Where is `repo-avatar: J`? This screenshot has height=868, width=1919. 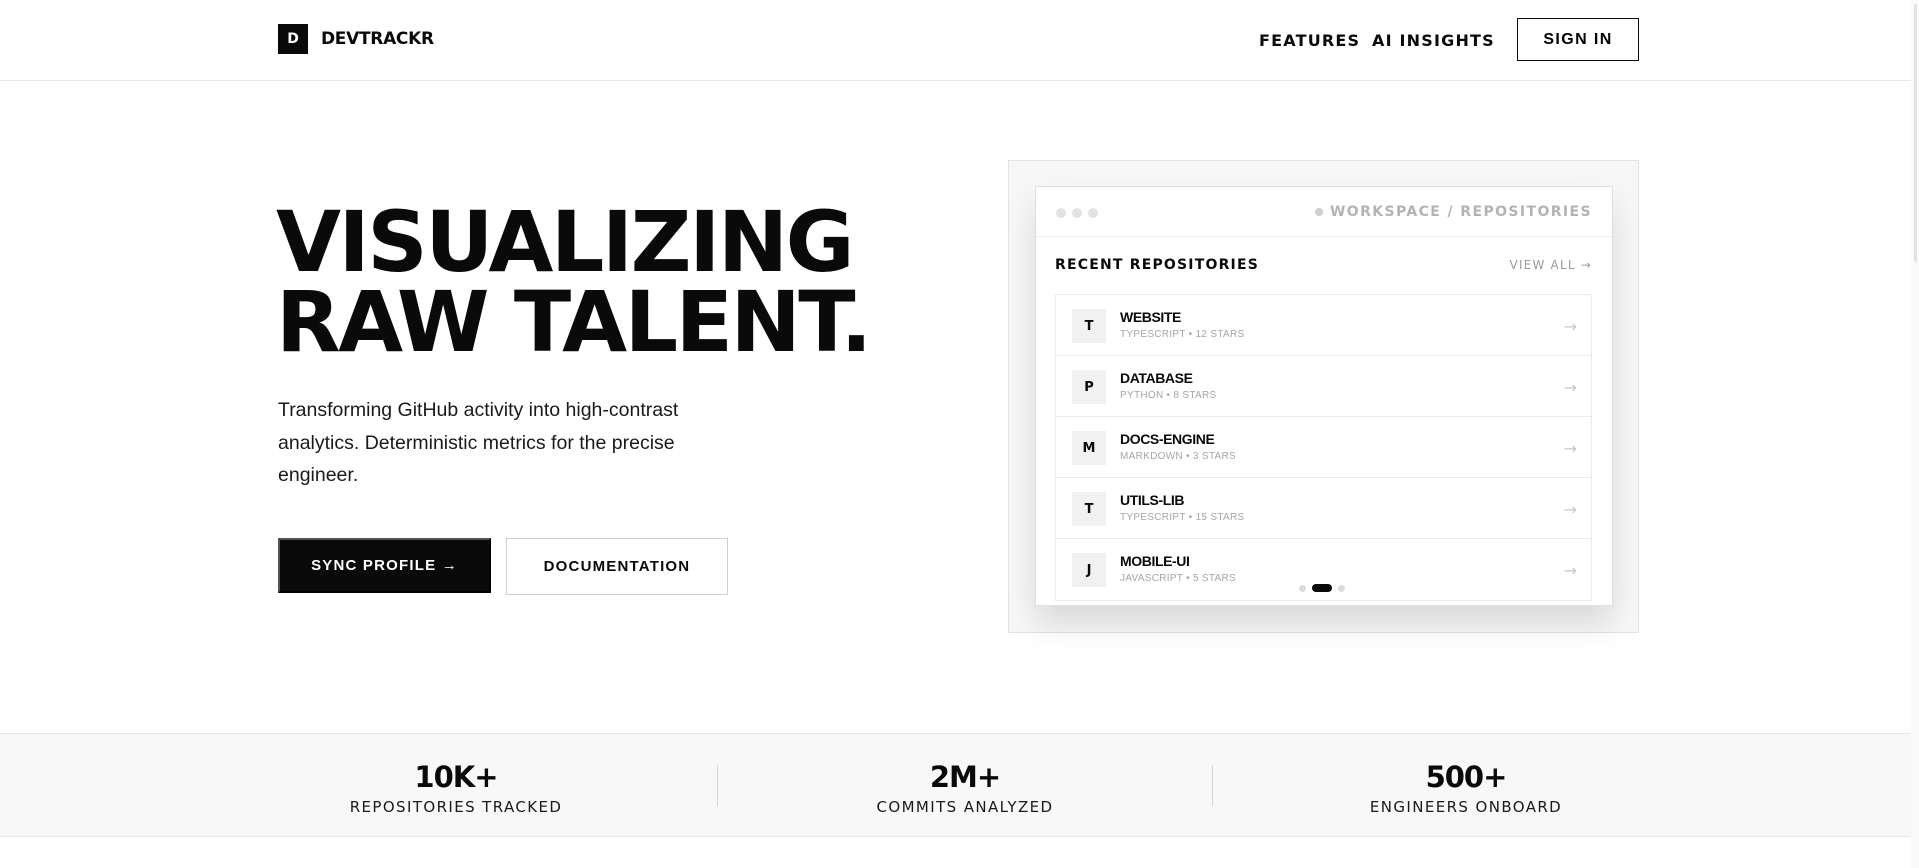 repo-avatar: J is located at coordinates (1089, 570).